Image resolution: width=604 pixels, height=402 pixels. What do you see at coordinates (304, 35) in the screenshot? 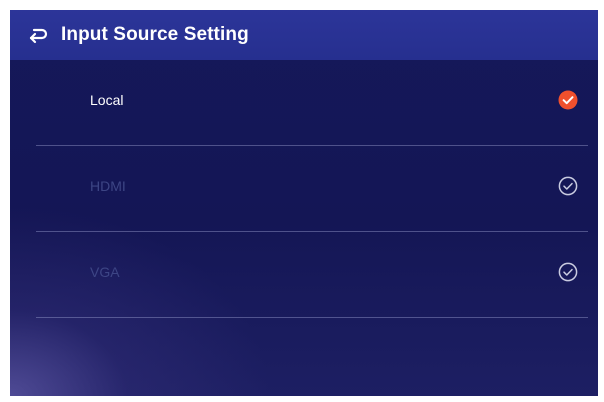
I see `header-bar: Input Source Setting` at bounding box center [304, 35].